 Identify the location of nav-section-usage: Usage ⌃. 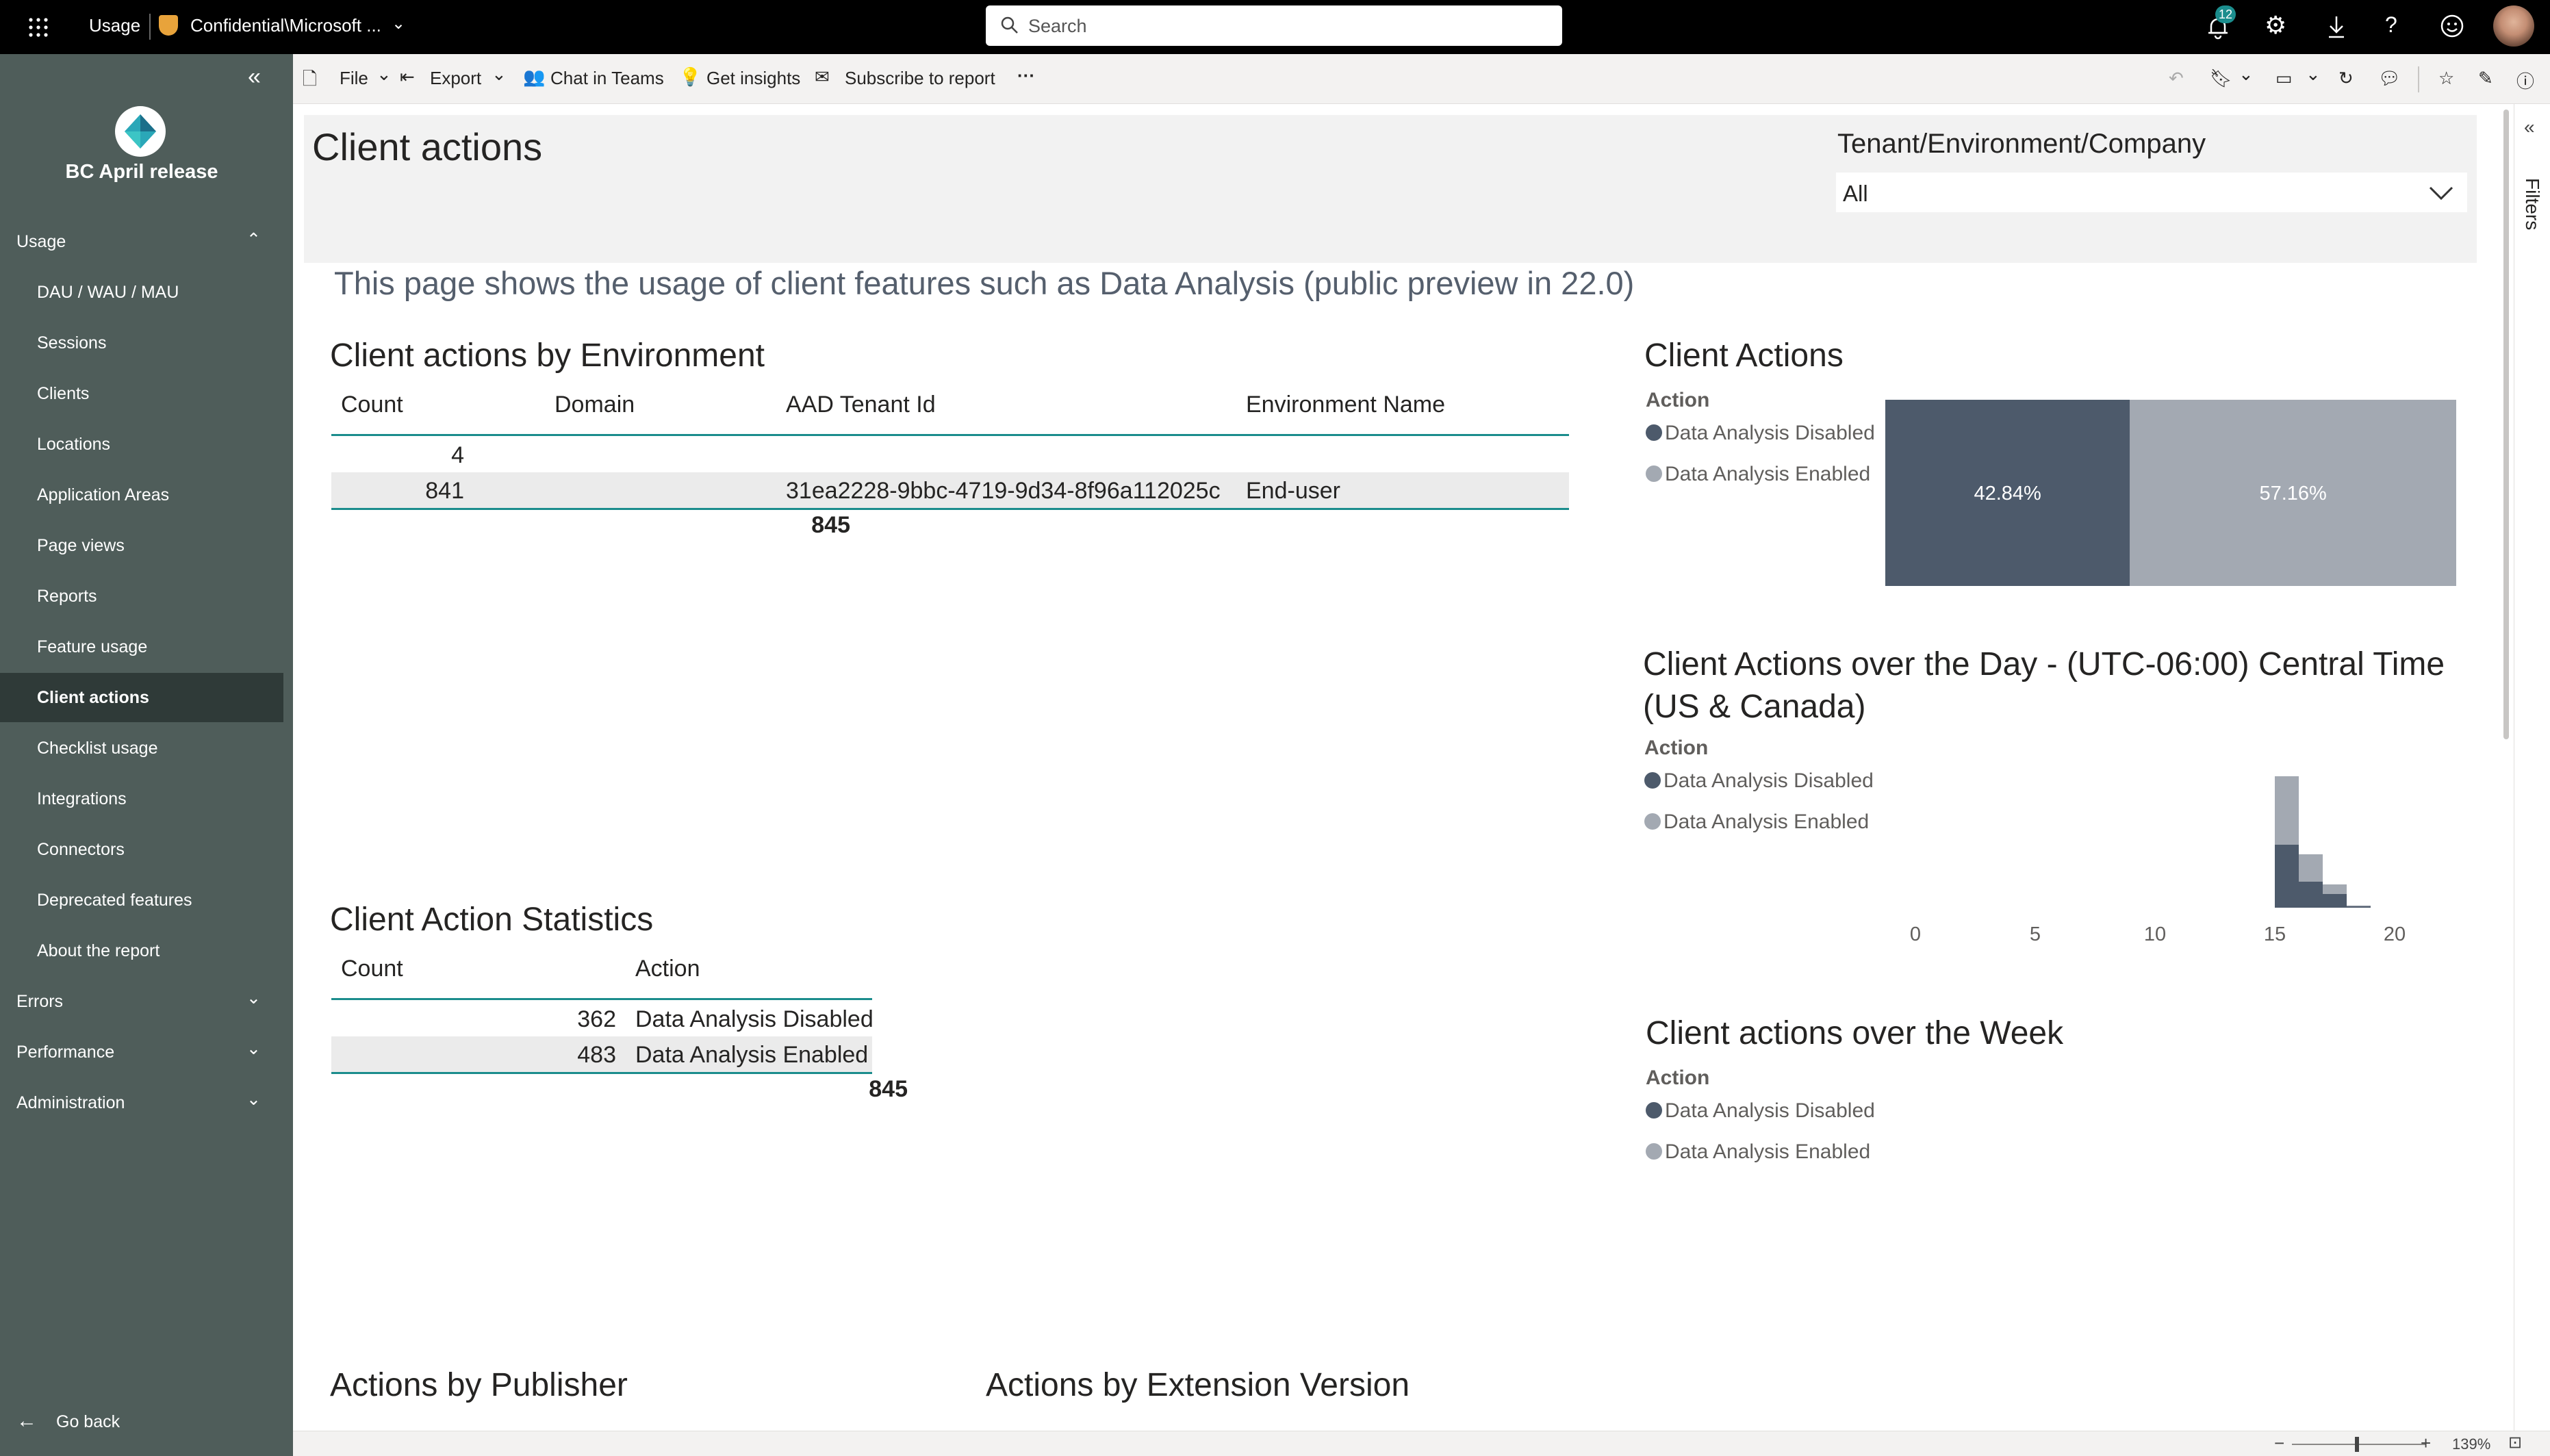
(141, 241).